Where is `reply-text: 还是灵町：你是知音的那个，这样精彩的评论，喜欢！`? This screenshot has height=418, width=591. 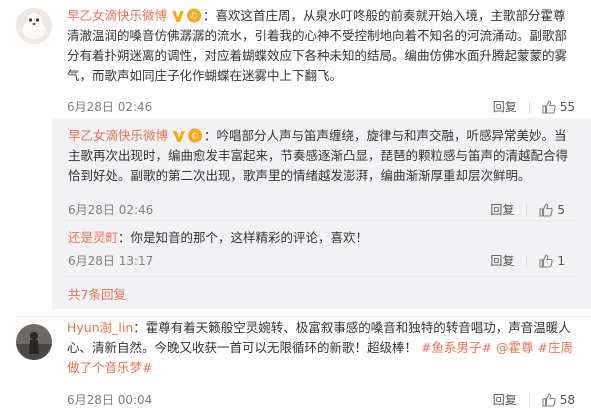
reply-text: 还是灵町：你是知音的那个，这样精彩的评论，喜欢！ is located at coordinates (320, 238).